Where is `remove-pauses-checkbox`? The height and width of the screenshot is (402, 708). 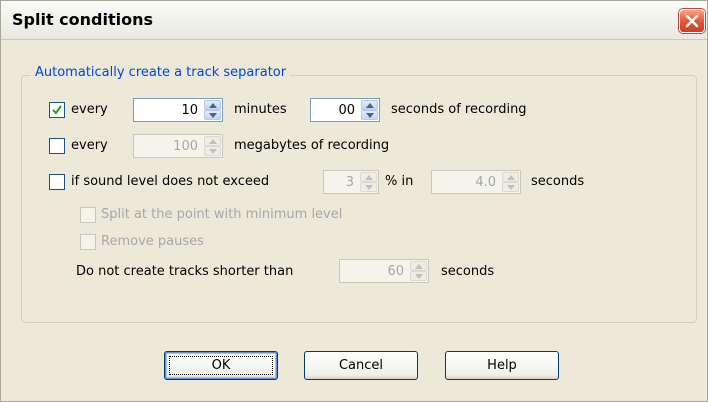 remove-pauses-checkbox is located at coordinates (88, 242).